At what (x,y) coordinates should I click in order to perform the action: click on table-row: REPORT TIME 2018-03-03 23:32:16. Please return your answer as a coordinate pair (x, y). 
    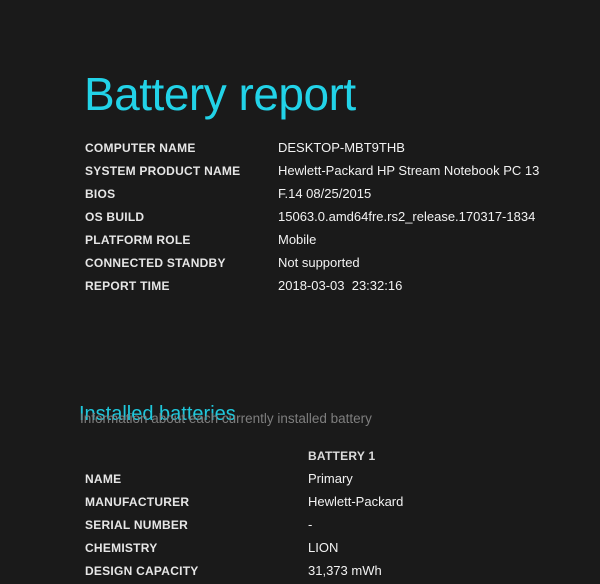
    Looking at the image, I should click on (312, 287).